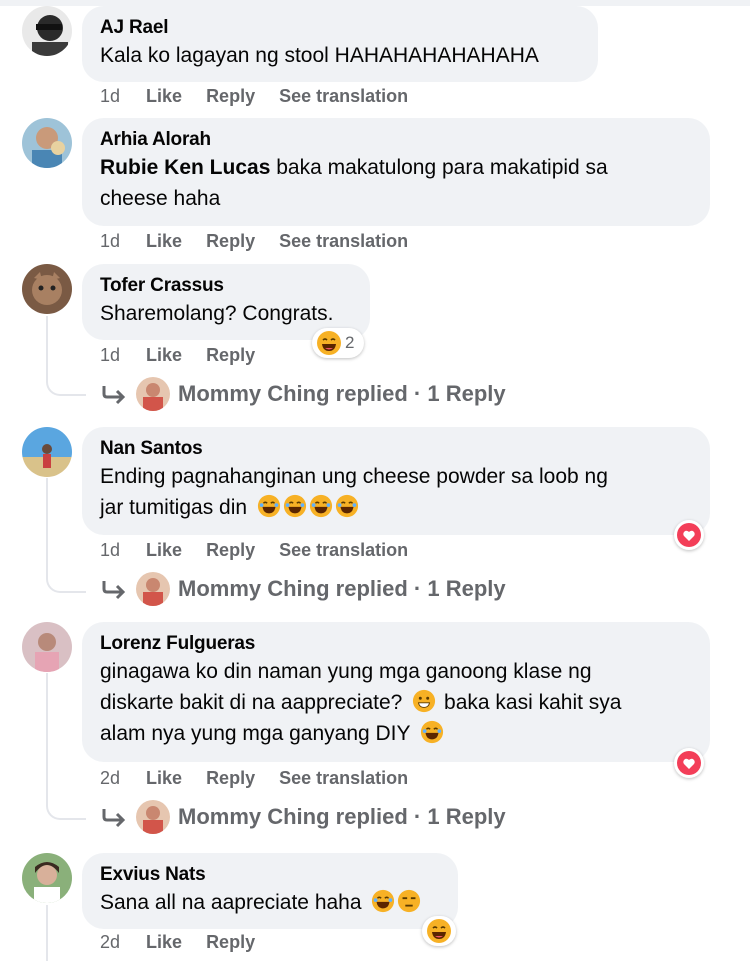 Image resolution: width=750 pixels, height=961 pixels. Describe the element at coordinates (396, 140) in the screenshot. I see `comment-author: Arhia Alorah` at that location.